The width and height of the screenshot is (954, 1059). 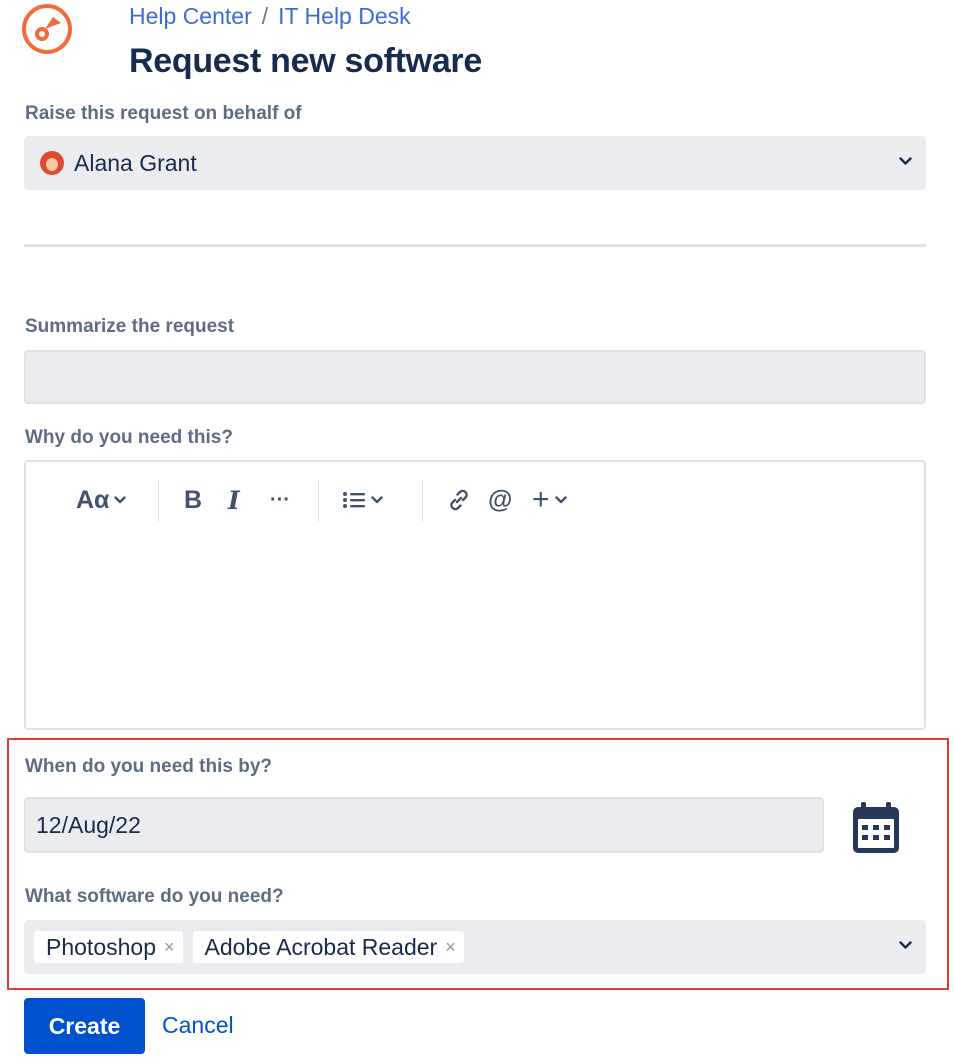 What do you see at coordinates (190, 16) in the screenshot?
I see `breadcrumb-help-center: Help Center` at bounding box center [190, 16].